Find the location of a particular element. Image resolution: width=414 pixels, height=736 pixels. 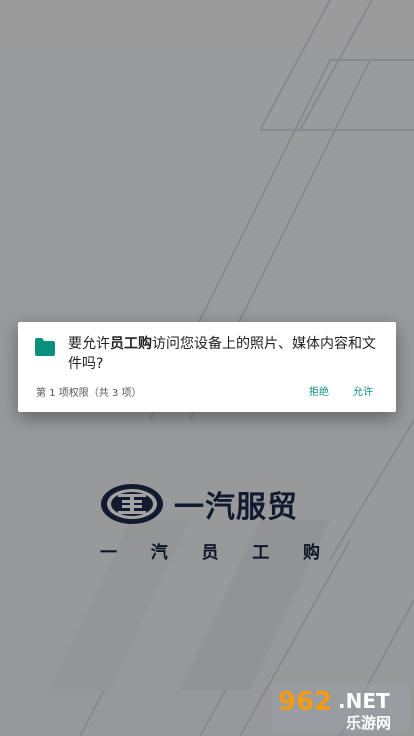

allow-button: 允许 is located at coordinates (363, 390).